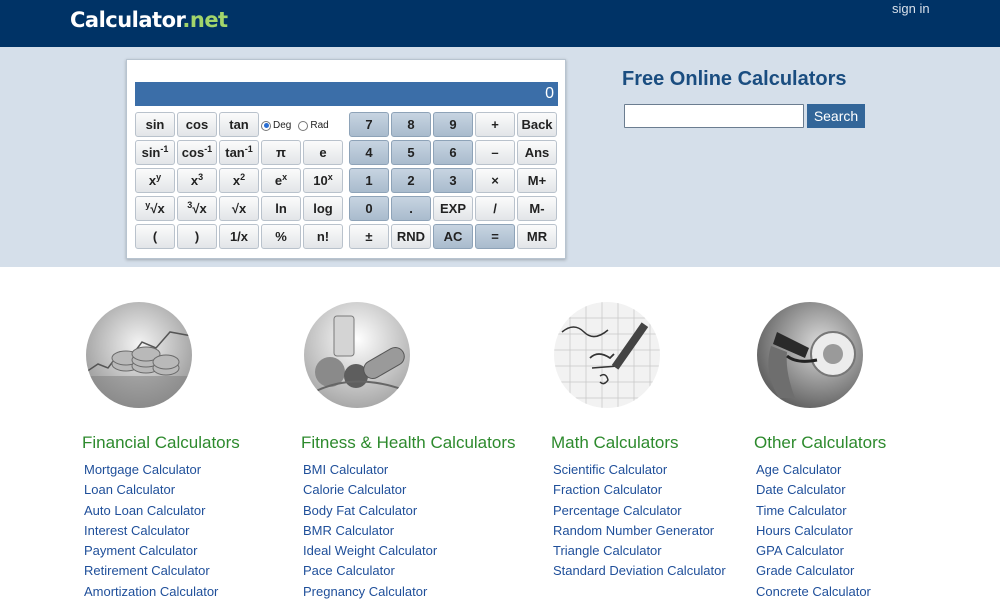  I want to click on site-logo: Calculator.net, so click(149, 20).